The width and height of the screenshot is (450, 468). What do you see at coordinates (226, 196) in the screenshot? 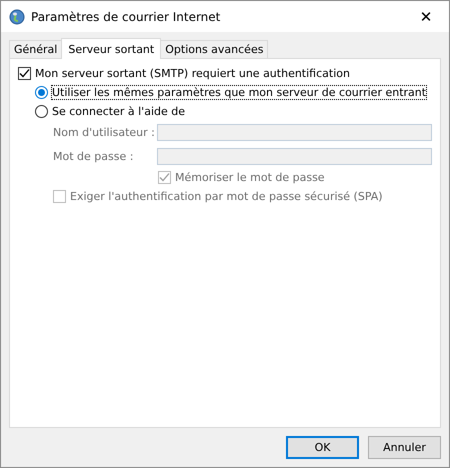
I see `checkbox-label: Exiger l'authentification par mot de passe sécurisé (SPA)` at bounding box center [226, 196].